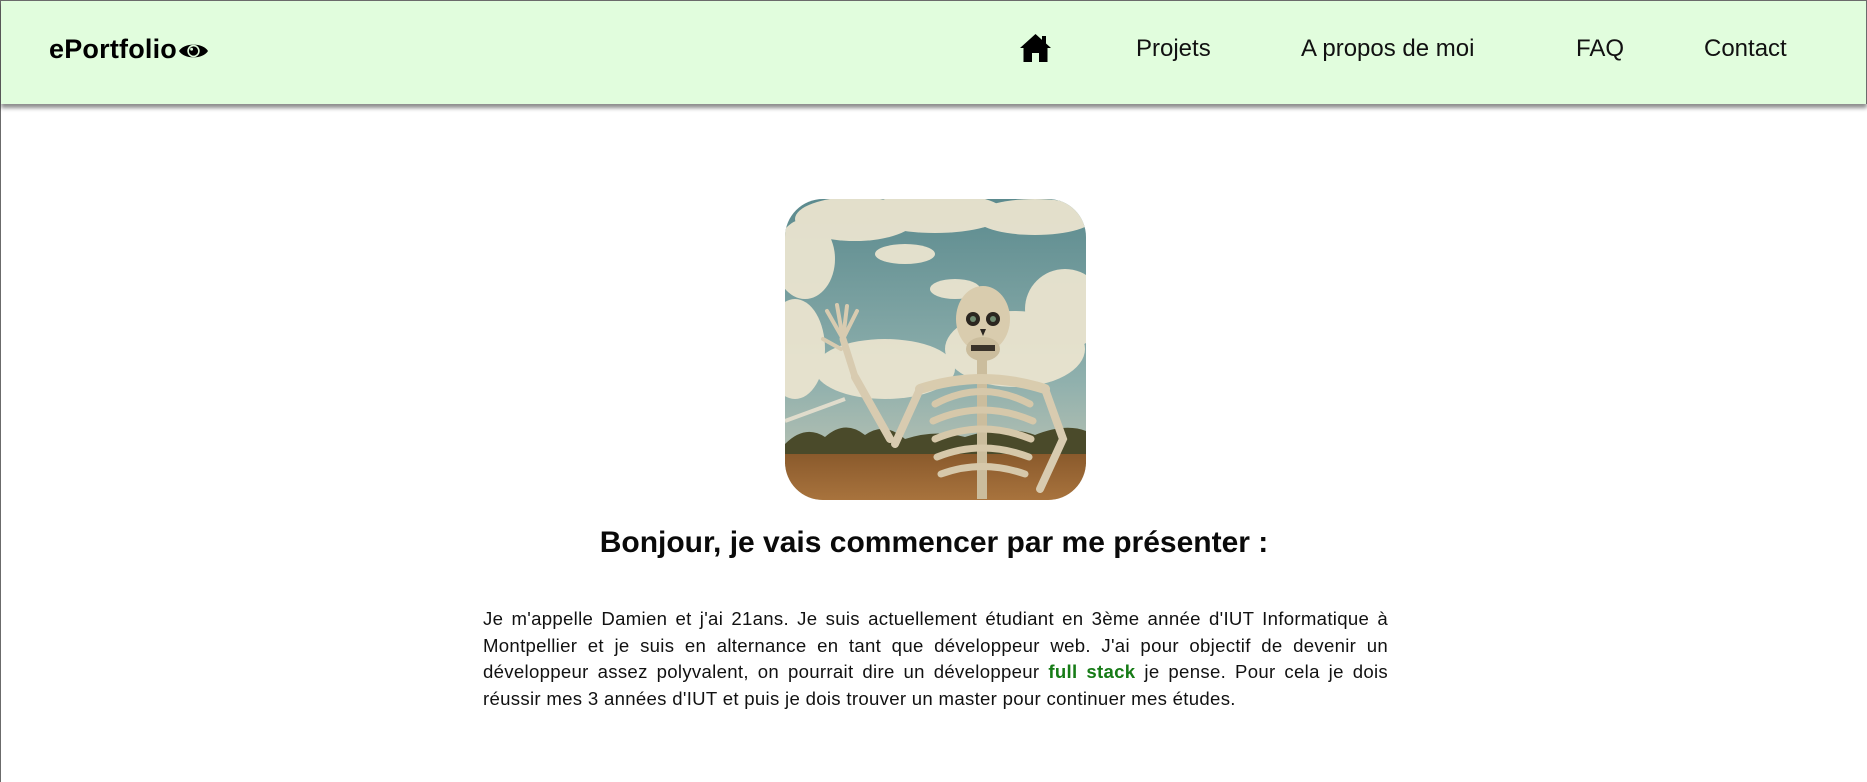 The height and width of the screenshot is (782, 1867). What do you see at coordinates (1173, 49) in the screenshot?
I see `nav-link-projets: Projets` at bounding box center [1173, 49].